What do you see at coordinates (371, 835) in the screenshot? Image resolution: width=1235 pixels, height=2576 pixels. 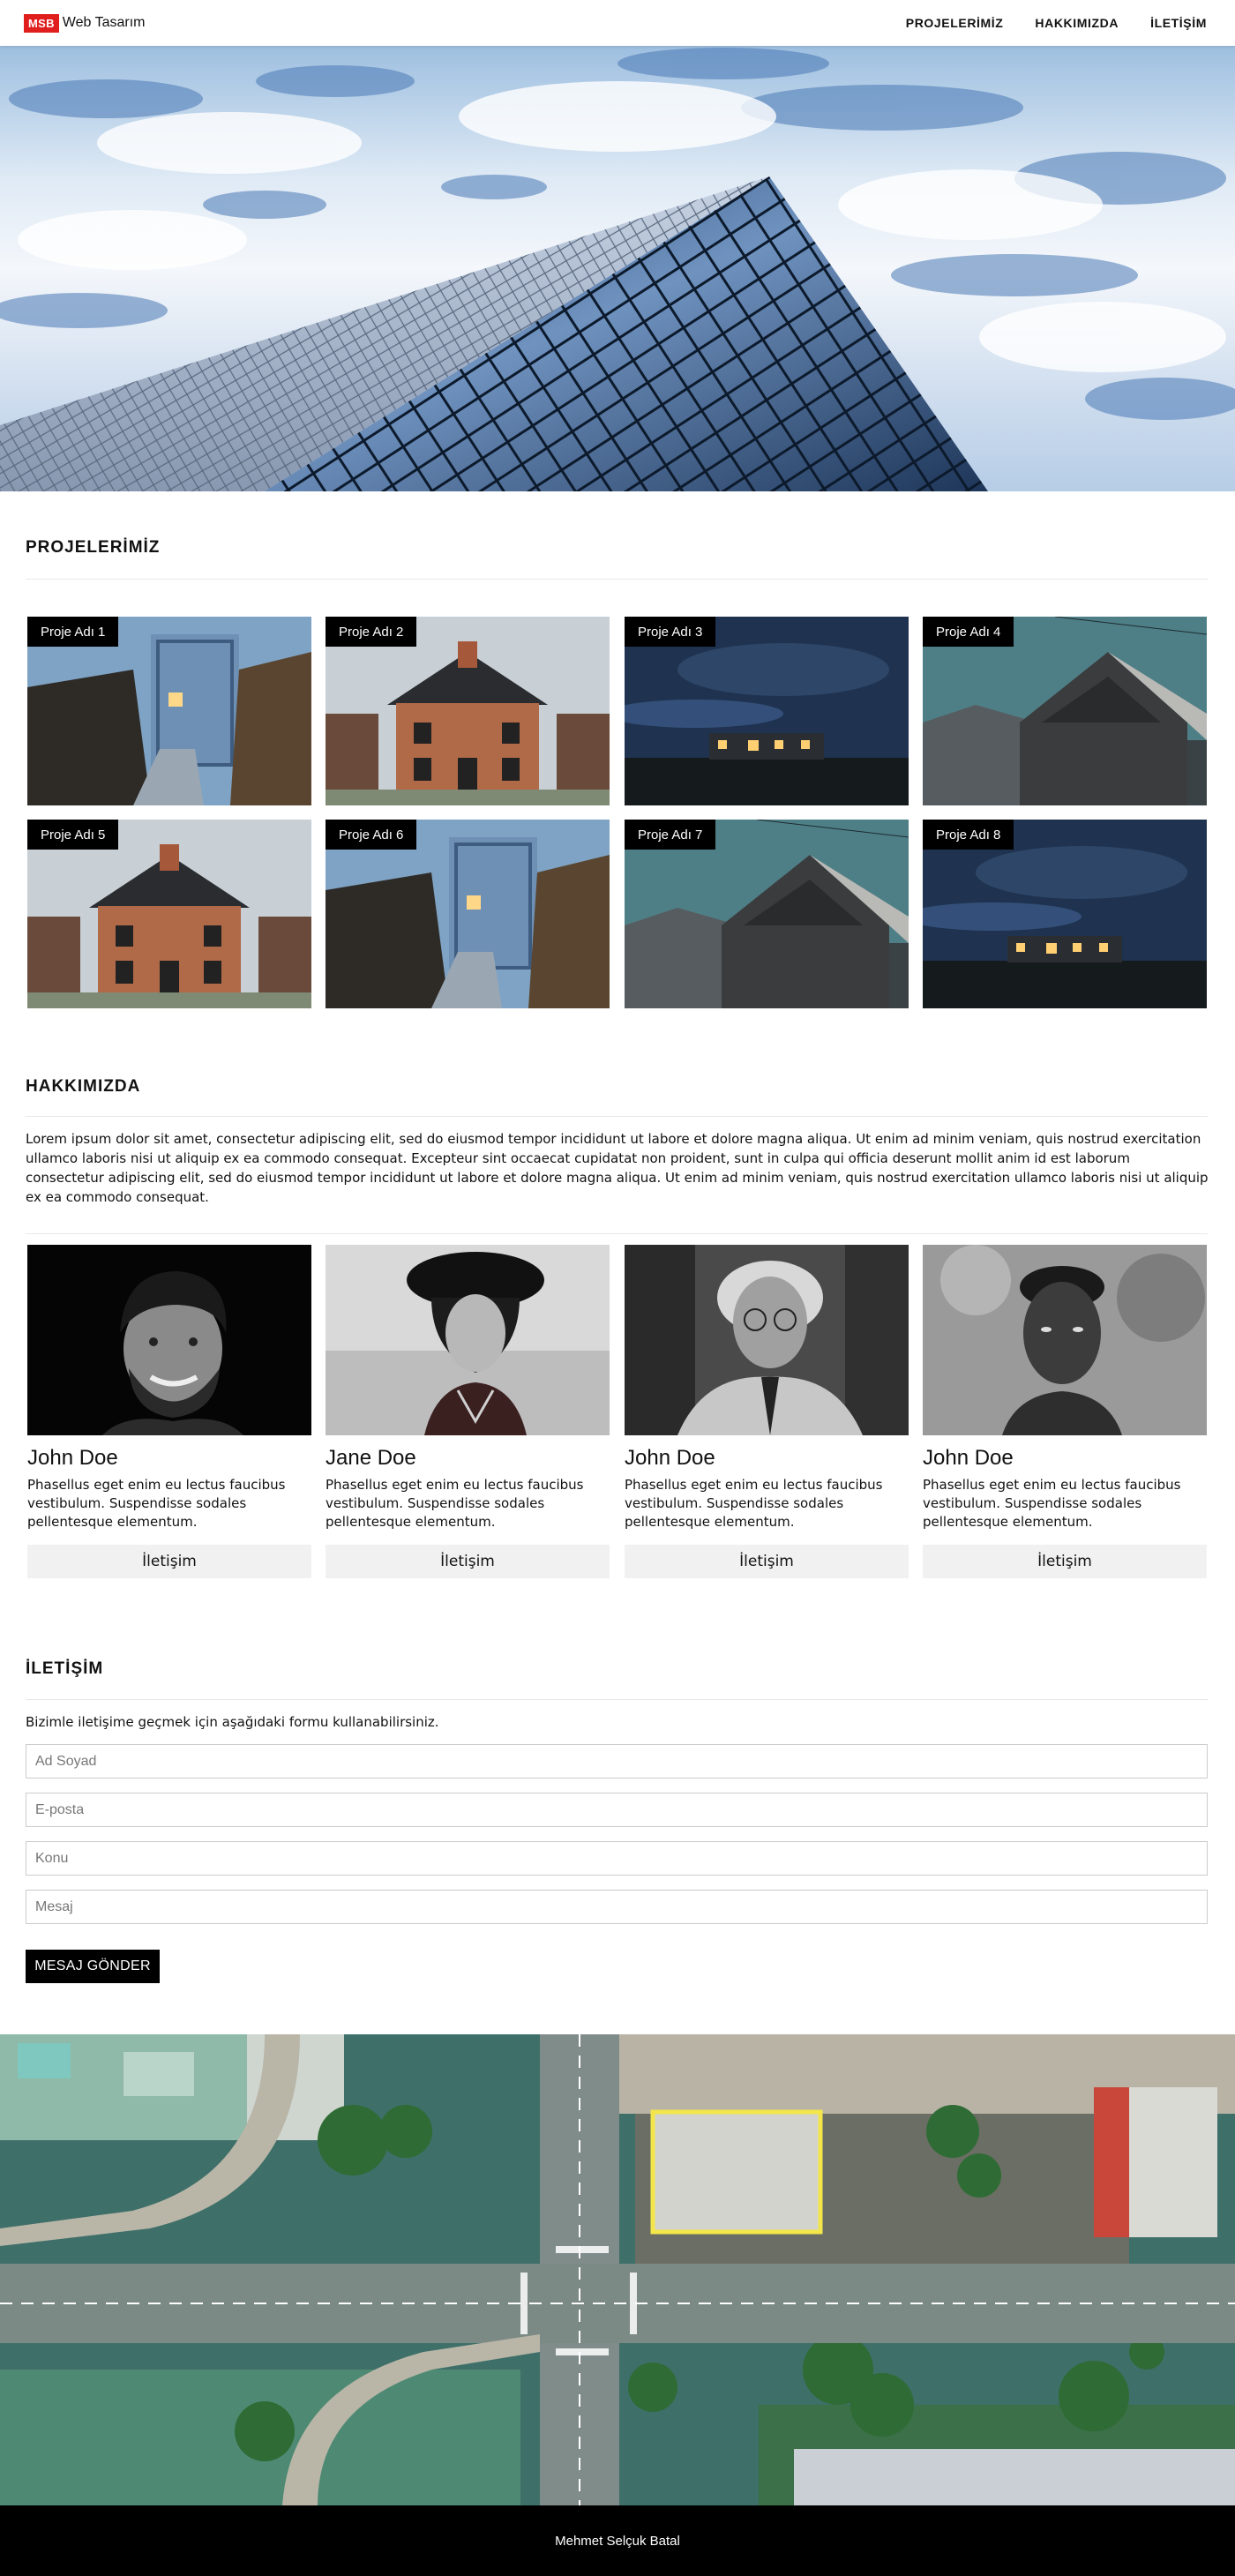 I see `project-label: Proje Adı 6` at bounding box center [371, 835].